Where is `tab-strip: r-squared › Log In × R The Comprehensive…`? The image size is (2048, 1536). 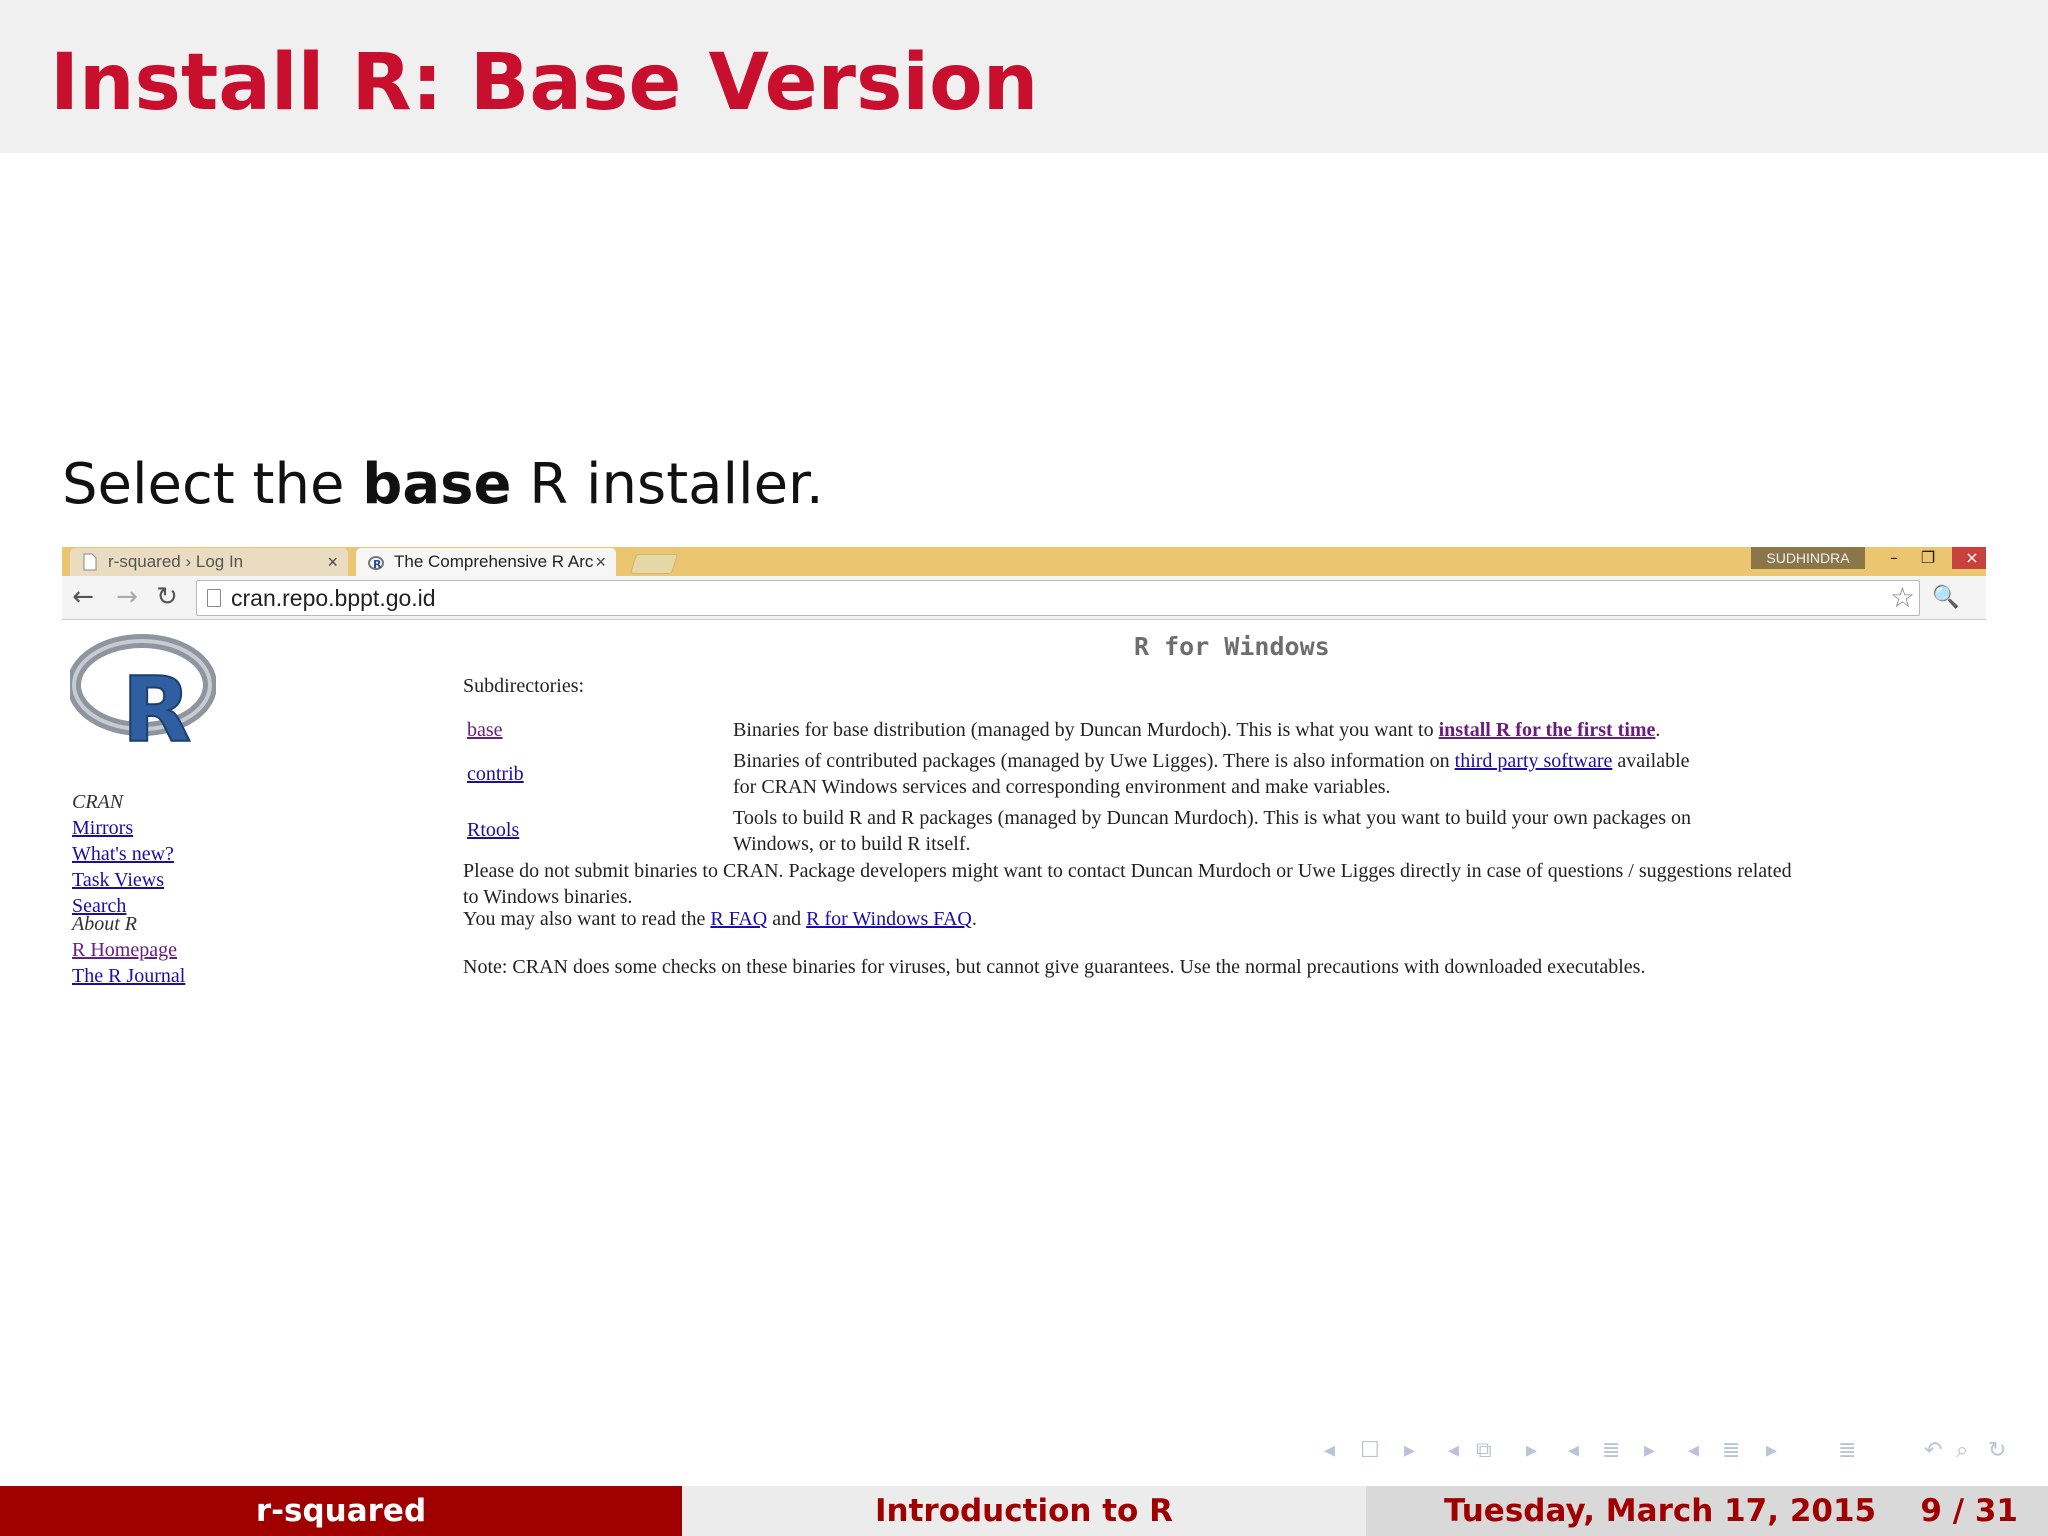 tab-strip: r-squared › Log In × R The Comprehensive… is located at coordinates (1024, 561).